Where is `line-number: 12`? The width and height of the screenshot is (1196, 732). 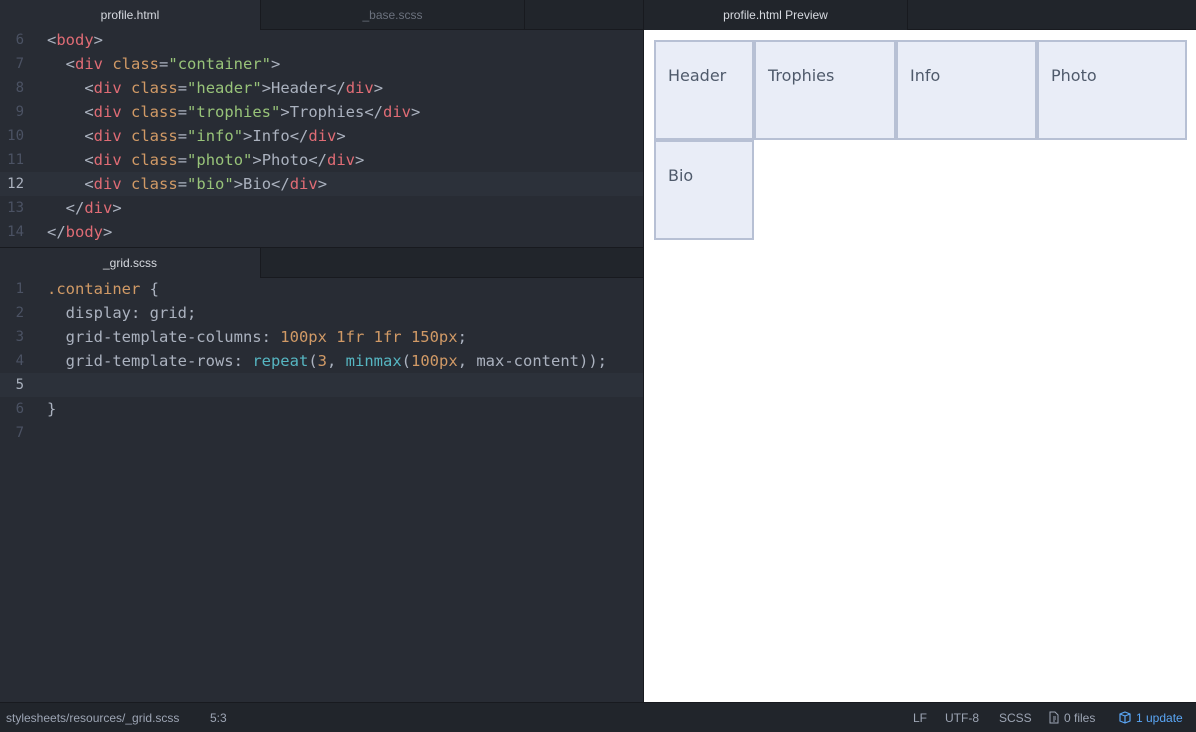 line-number: 12 is located at coordinates (15, 184).